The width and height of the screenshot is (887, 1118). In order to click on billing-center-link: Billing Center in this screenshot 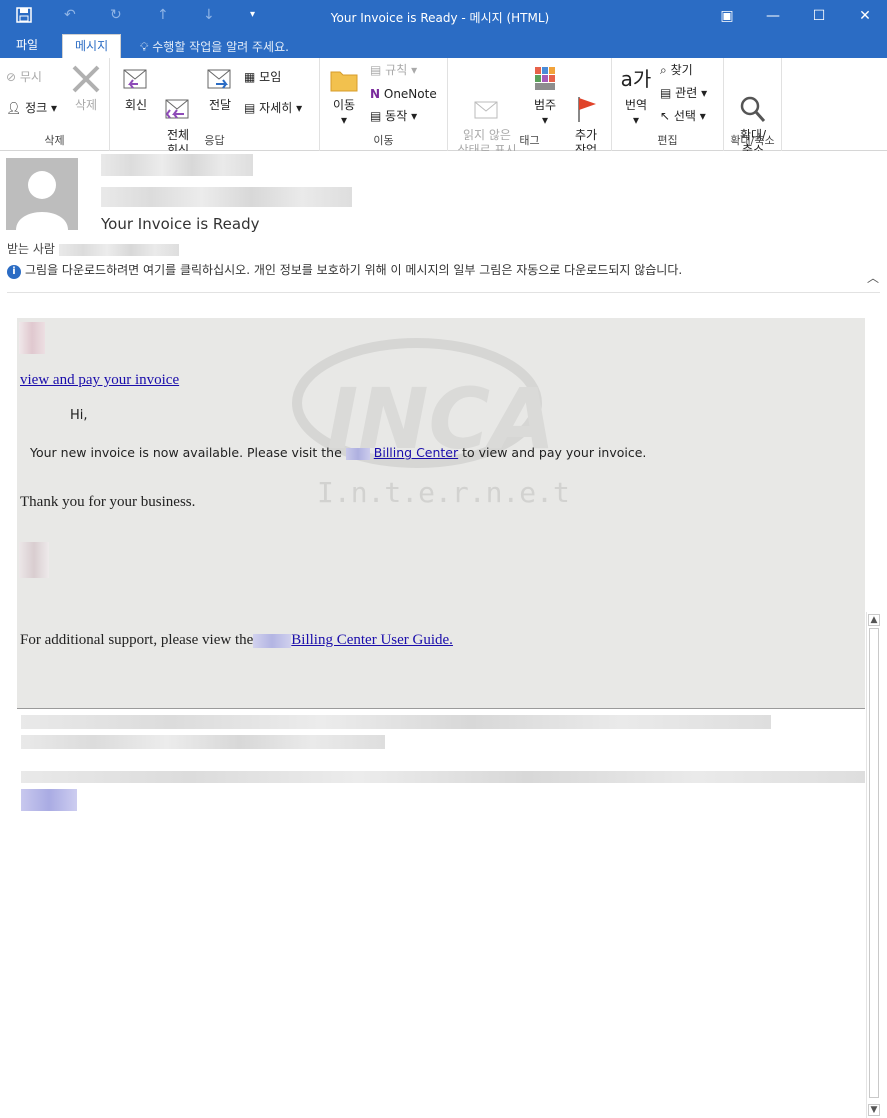, I will do `click(416, 452)`.